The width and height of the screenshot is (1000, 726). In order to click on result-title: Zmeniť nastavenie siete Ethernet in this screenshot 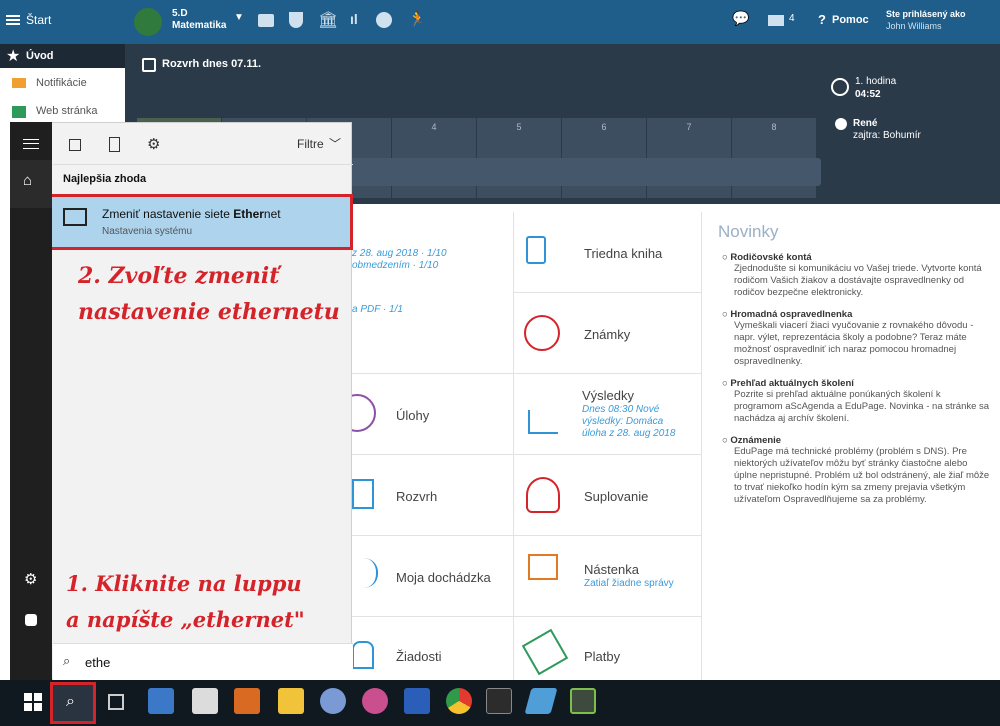, I will do `click(191, 214)`.